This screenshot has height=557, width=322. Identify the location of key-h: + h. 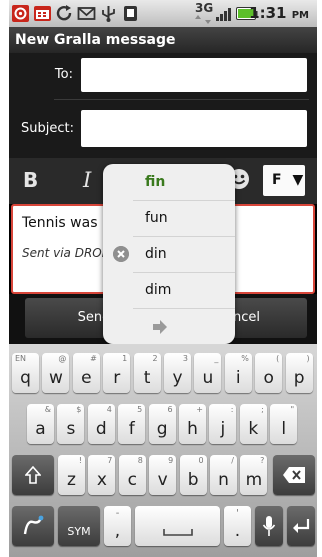
(192, 424).